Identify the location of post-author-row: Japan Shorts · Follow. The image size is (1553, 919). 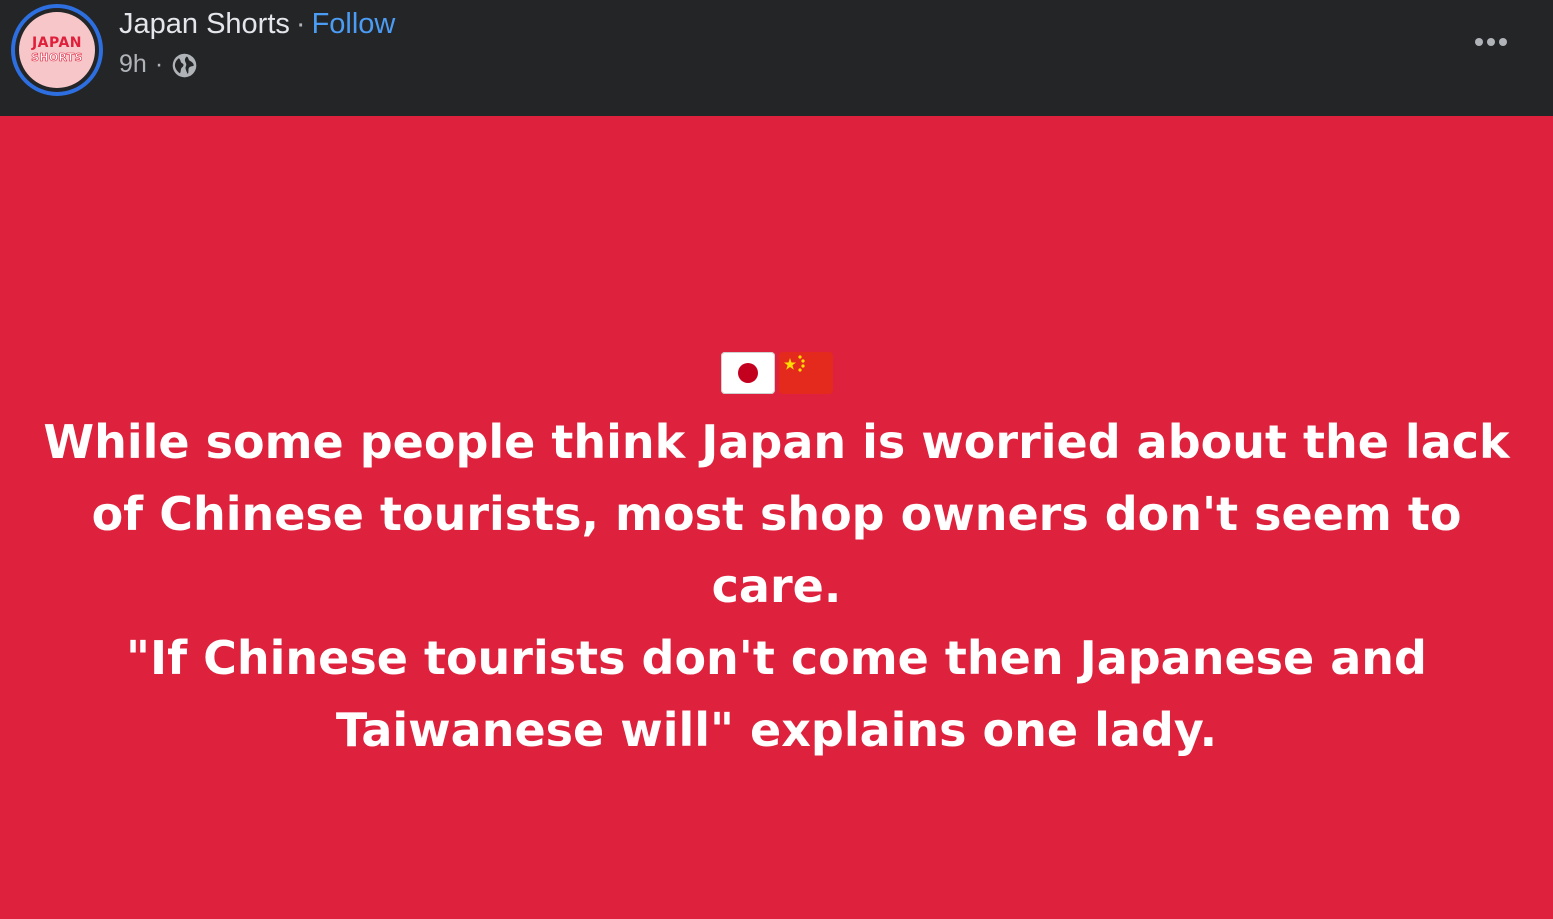
(257, 24).